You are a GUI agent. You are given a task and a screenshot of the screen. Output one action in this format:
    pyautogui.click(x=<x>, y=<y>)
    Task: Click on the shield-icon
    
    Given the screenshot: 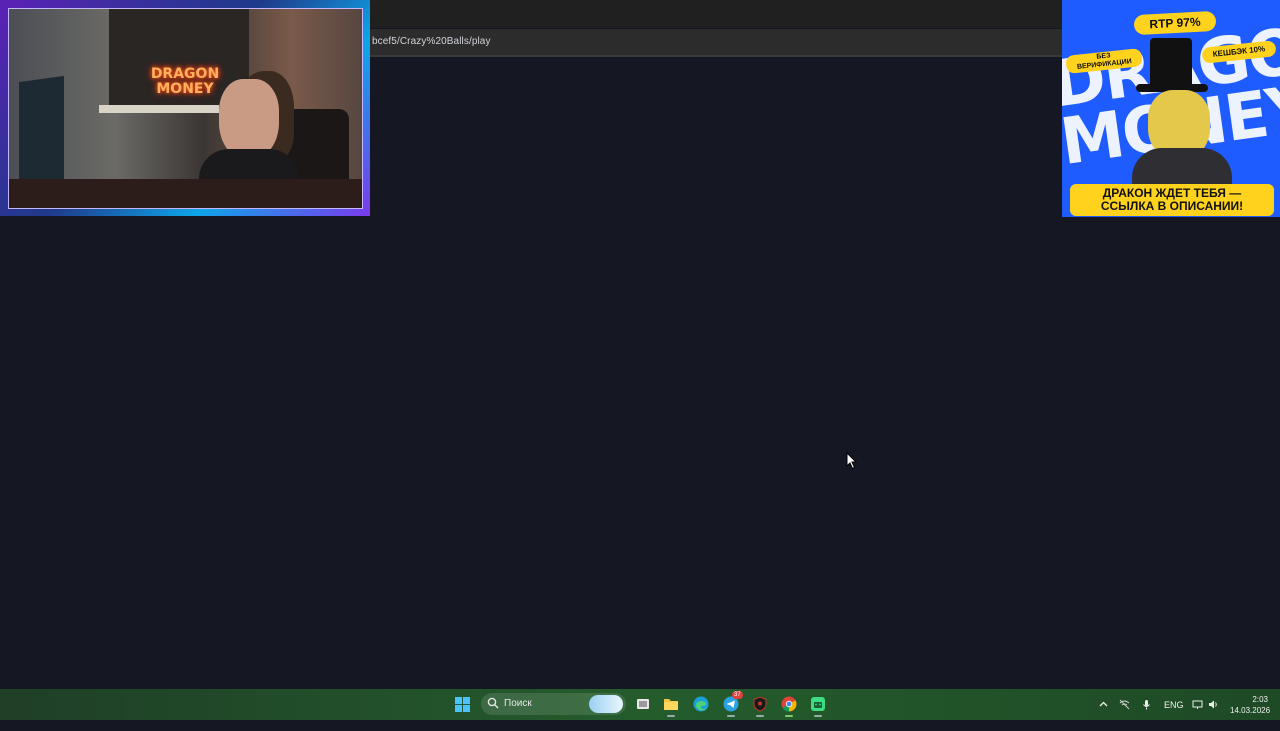 What is the action you would take?
    pyautogui.click(x=760, y=704)
    